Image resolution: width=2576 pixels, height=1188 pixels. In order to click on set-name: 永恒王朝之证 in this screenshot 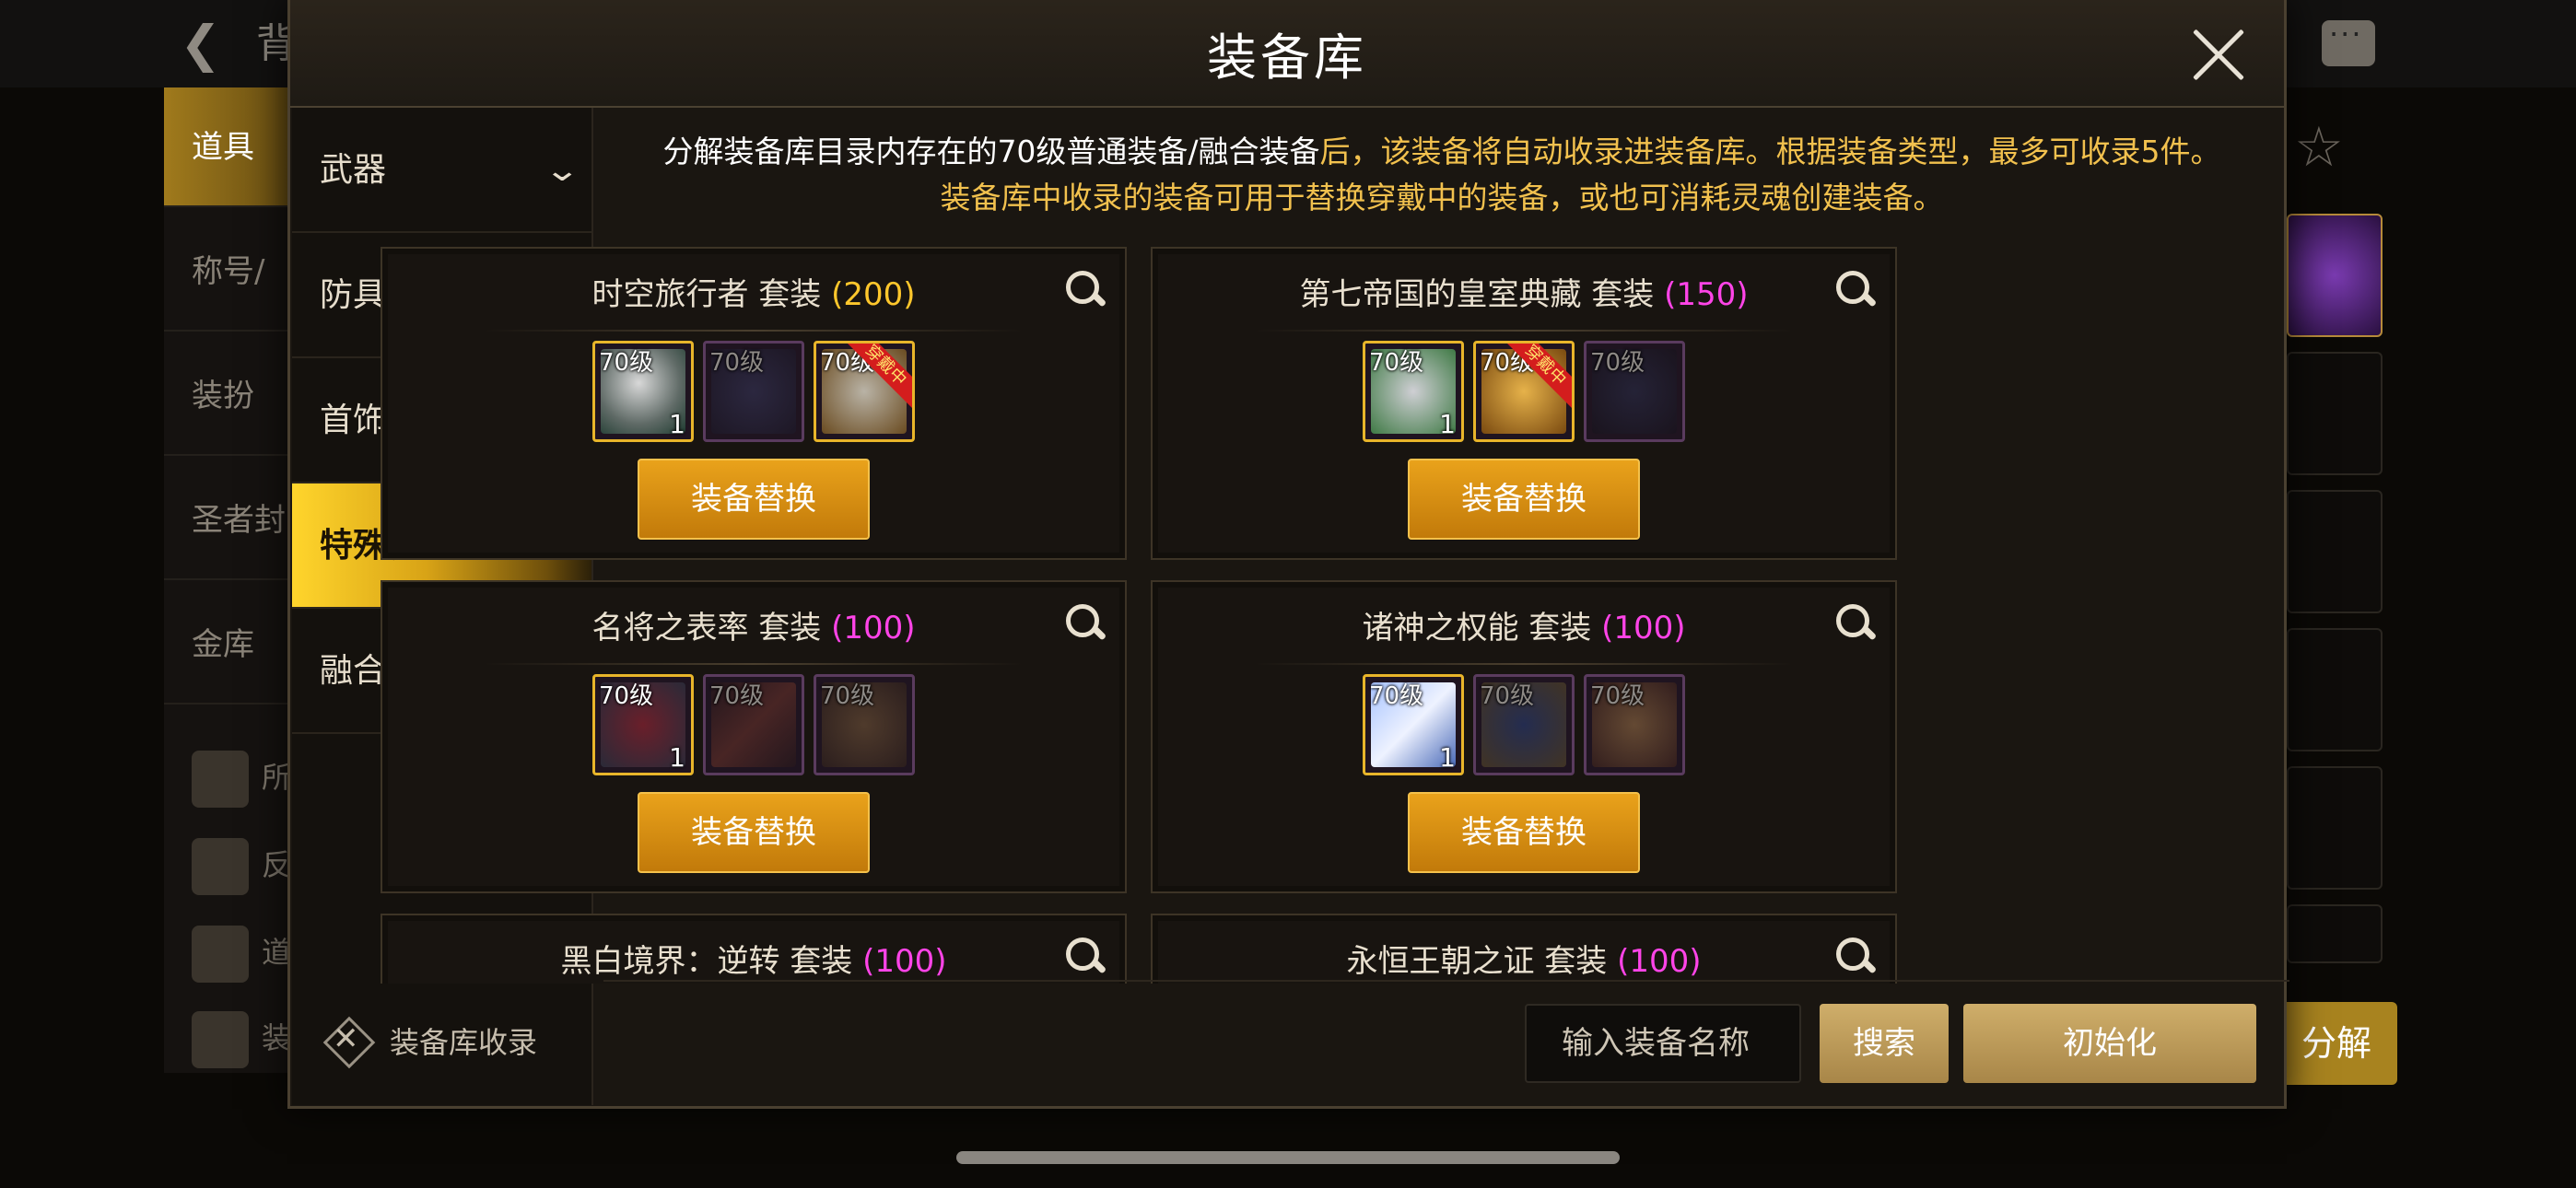, I will do `click(1440, 961)`.